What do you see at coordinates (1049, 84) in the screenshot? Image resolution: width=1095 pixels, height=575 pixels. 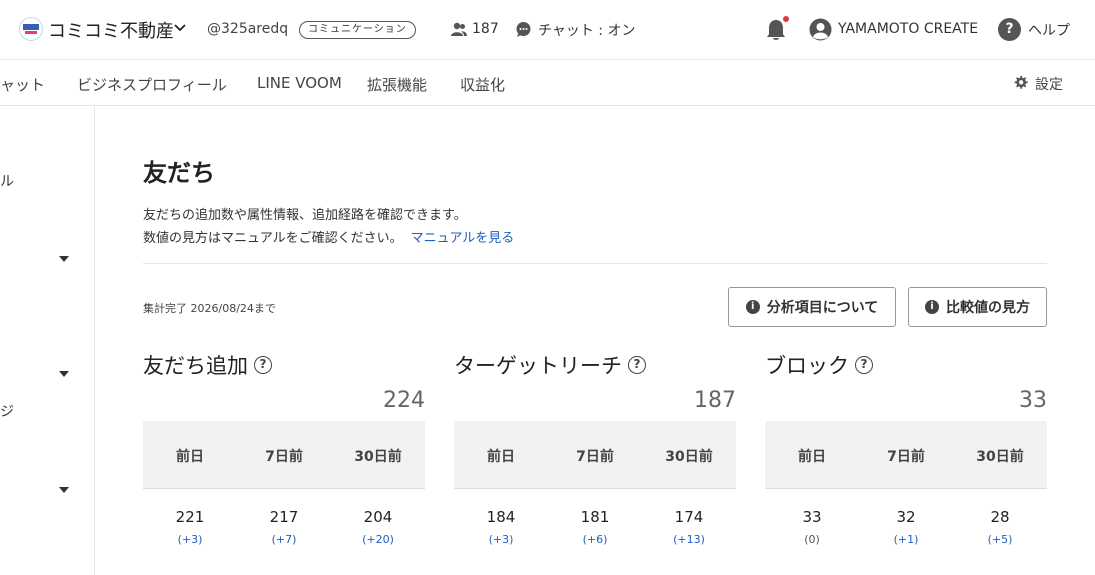 I see `settings-link: 設定` at bounding box center [1049, 84].